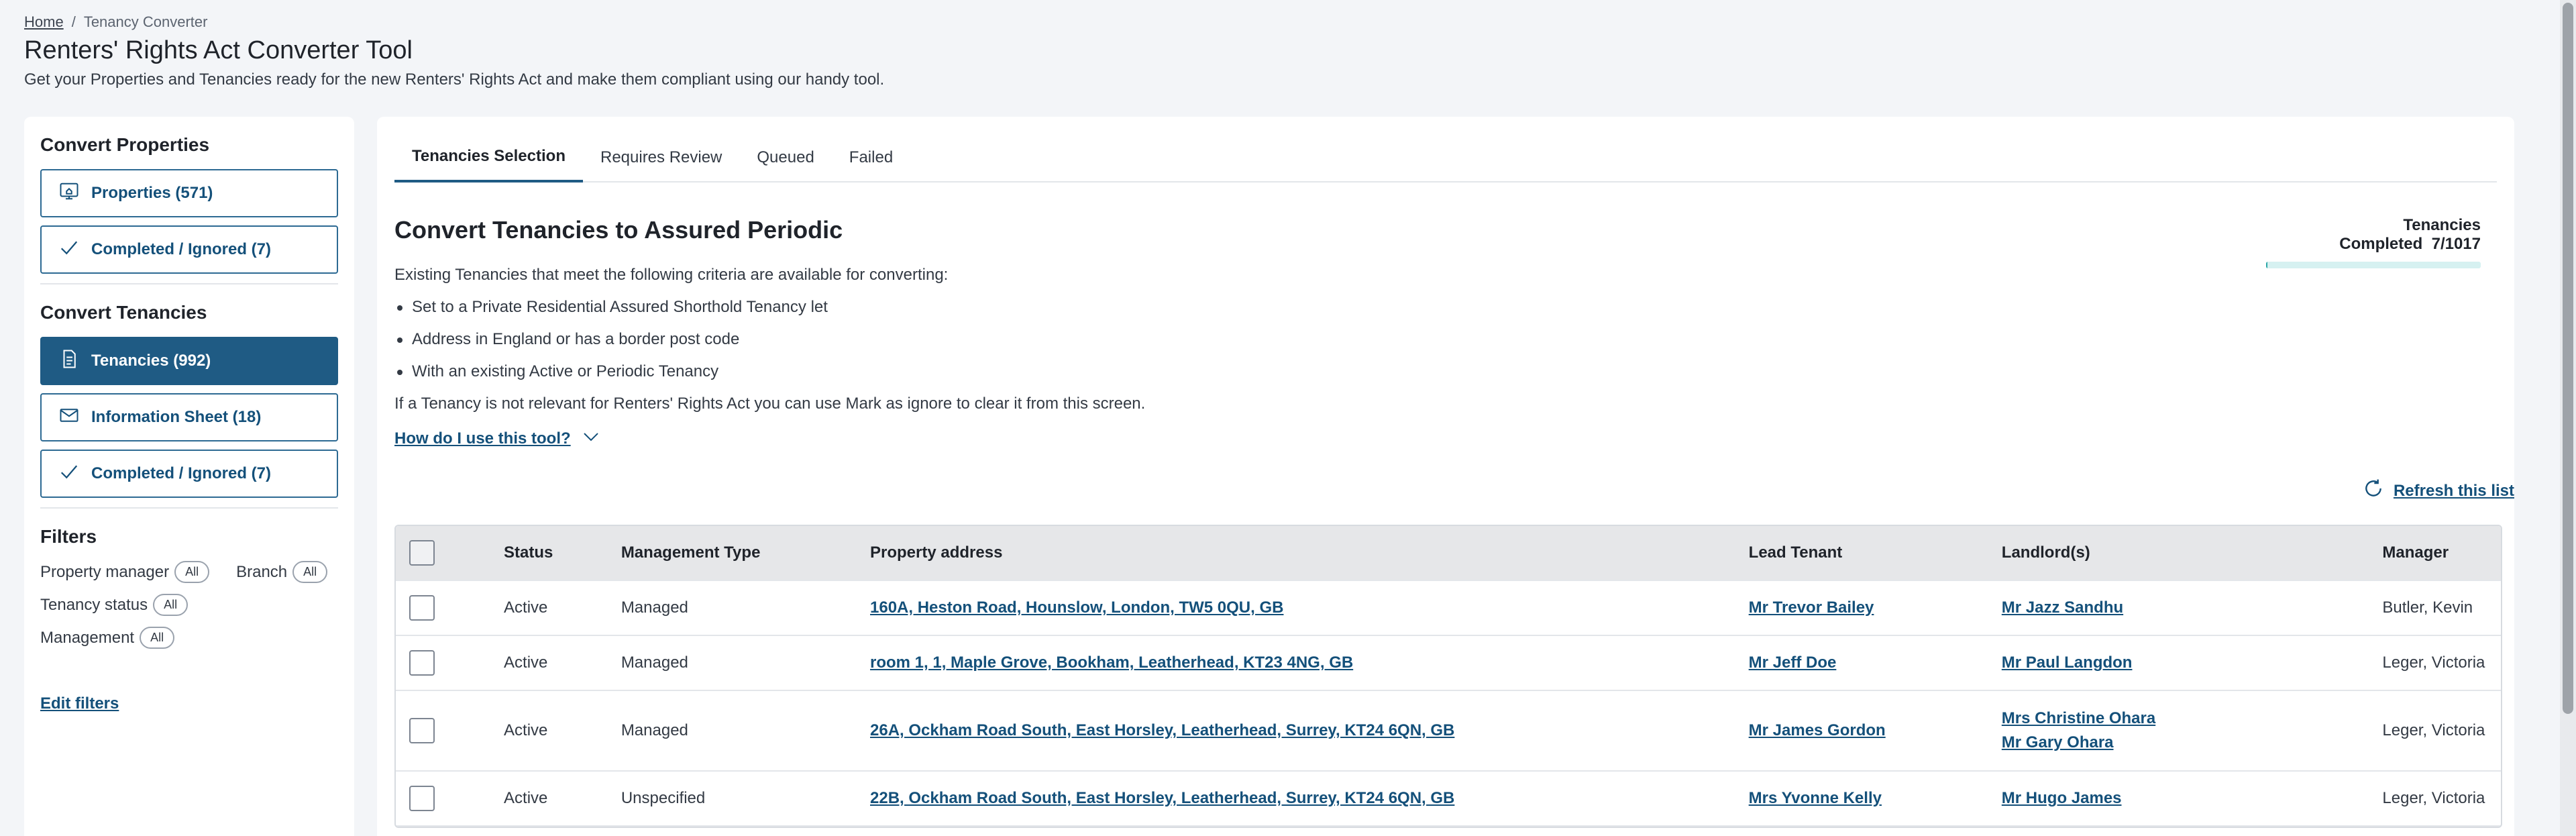 Image resolution: width=2576 pixels, height=836 pixels. I want to click on home-search-icon, so click(69, 193).